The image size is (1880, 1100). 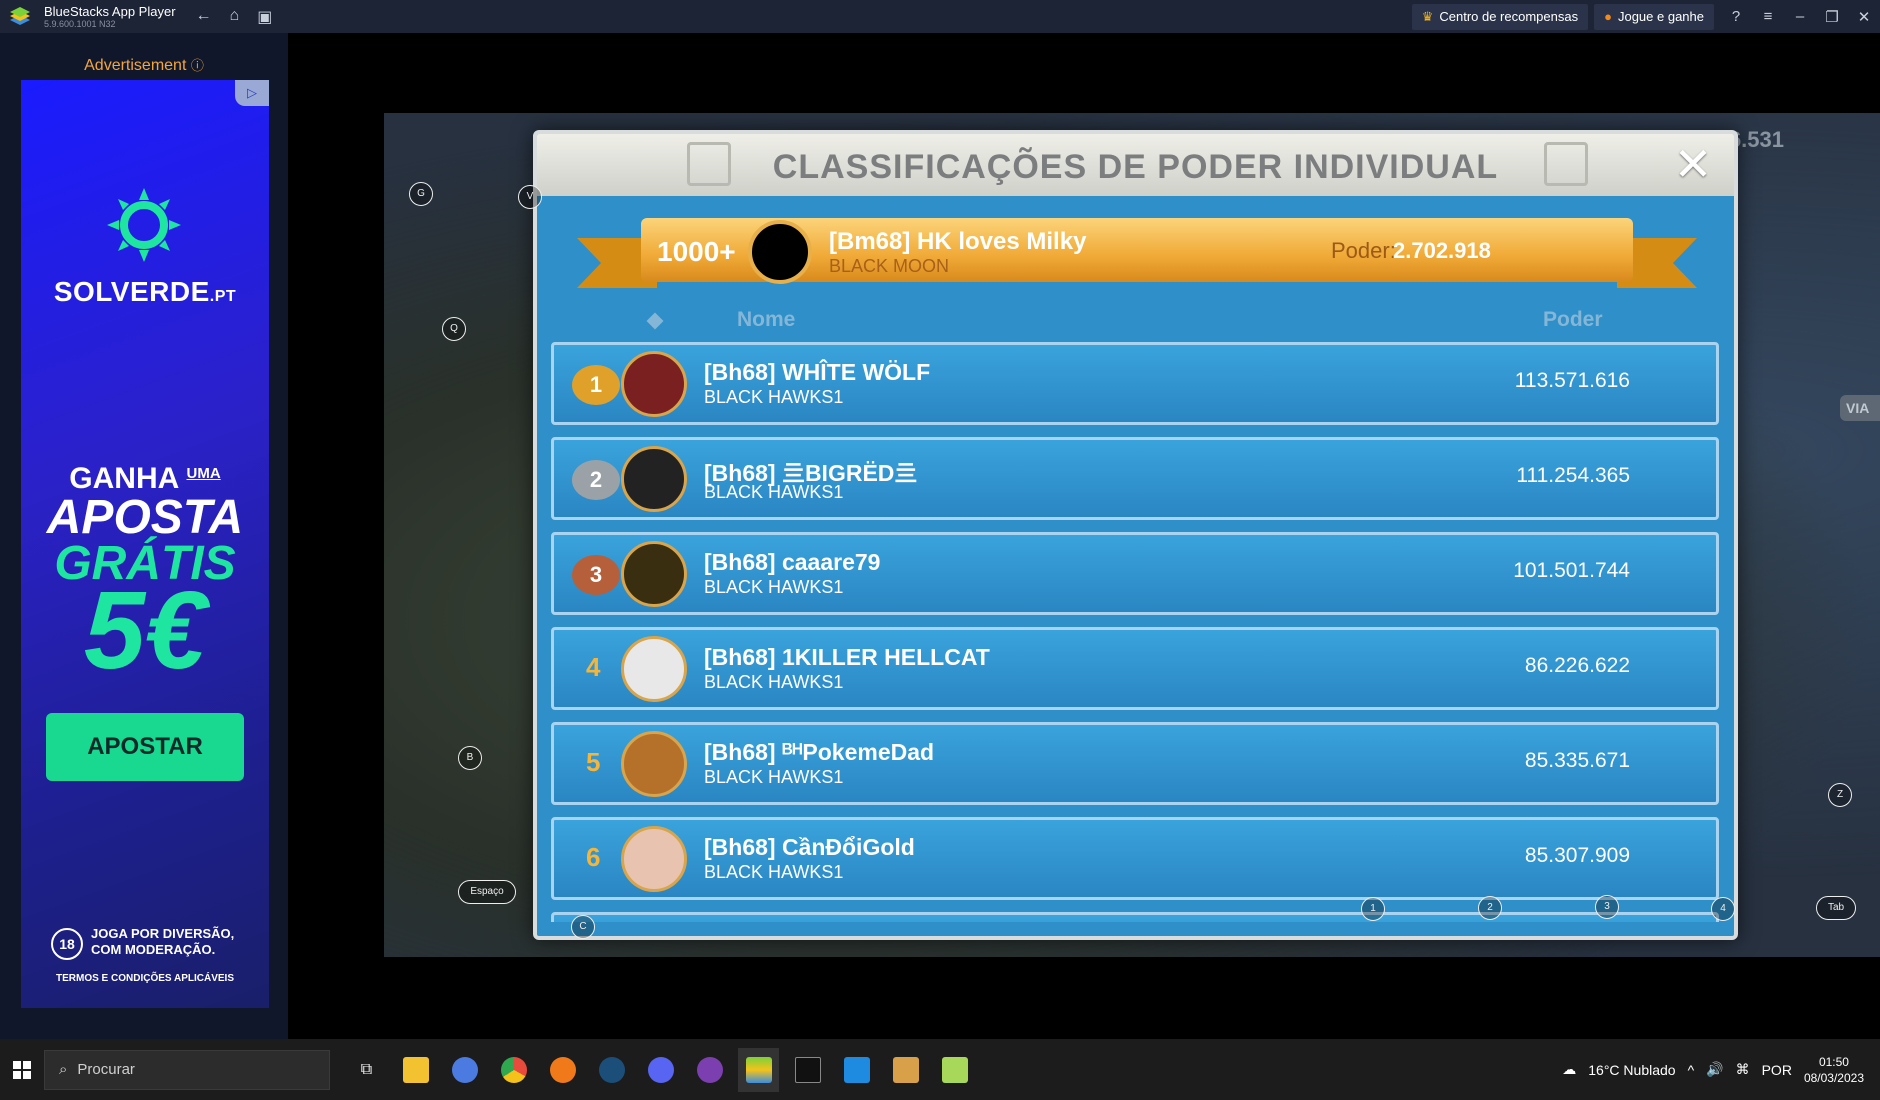 What do you see at coordinates (1860, 408) in the screenshot?
I see `game-side-tab: VIA` at bounding box center [1860, 408].